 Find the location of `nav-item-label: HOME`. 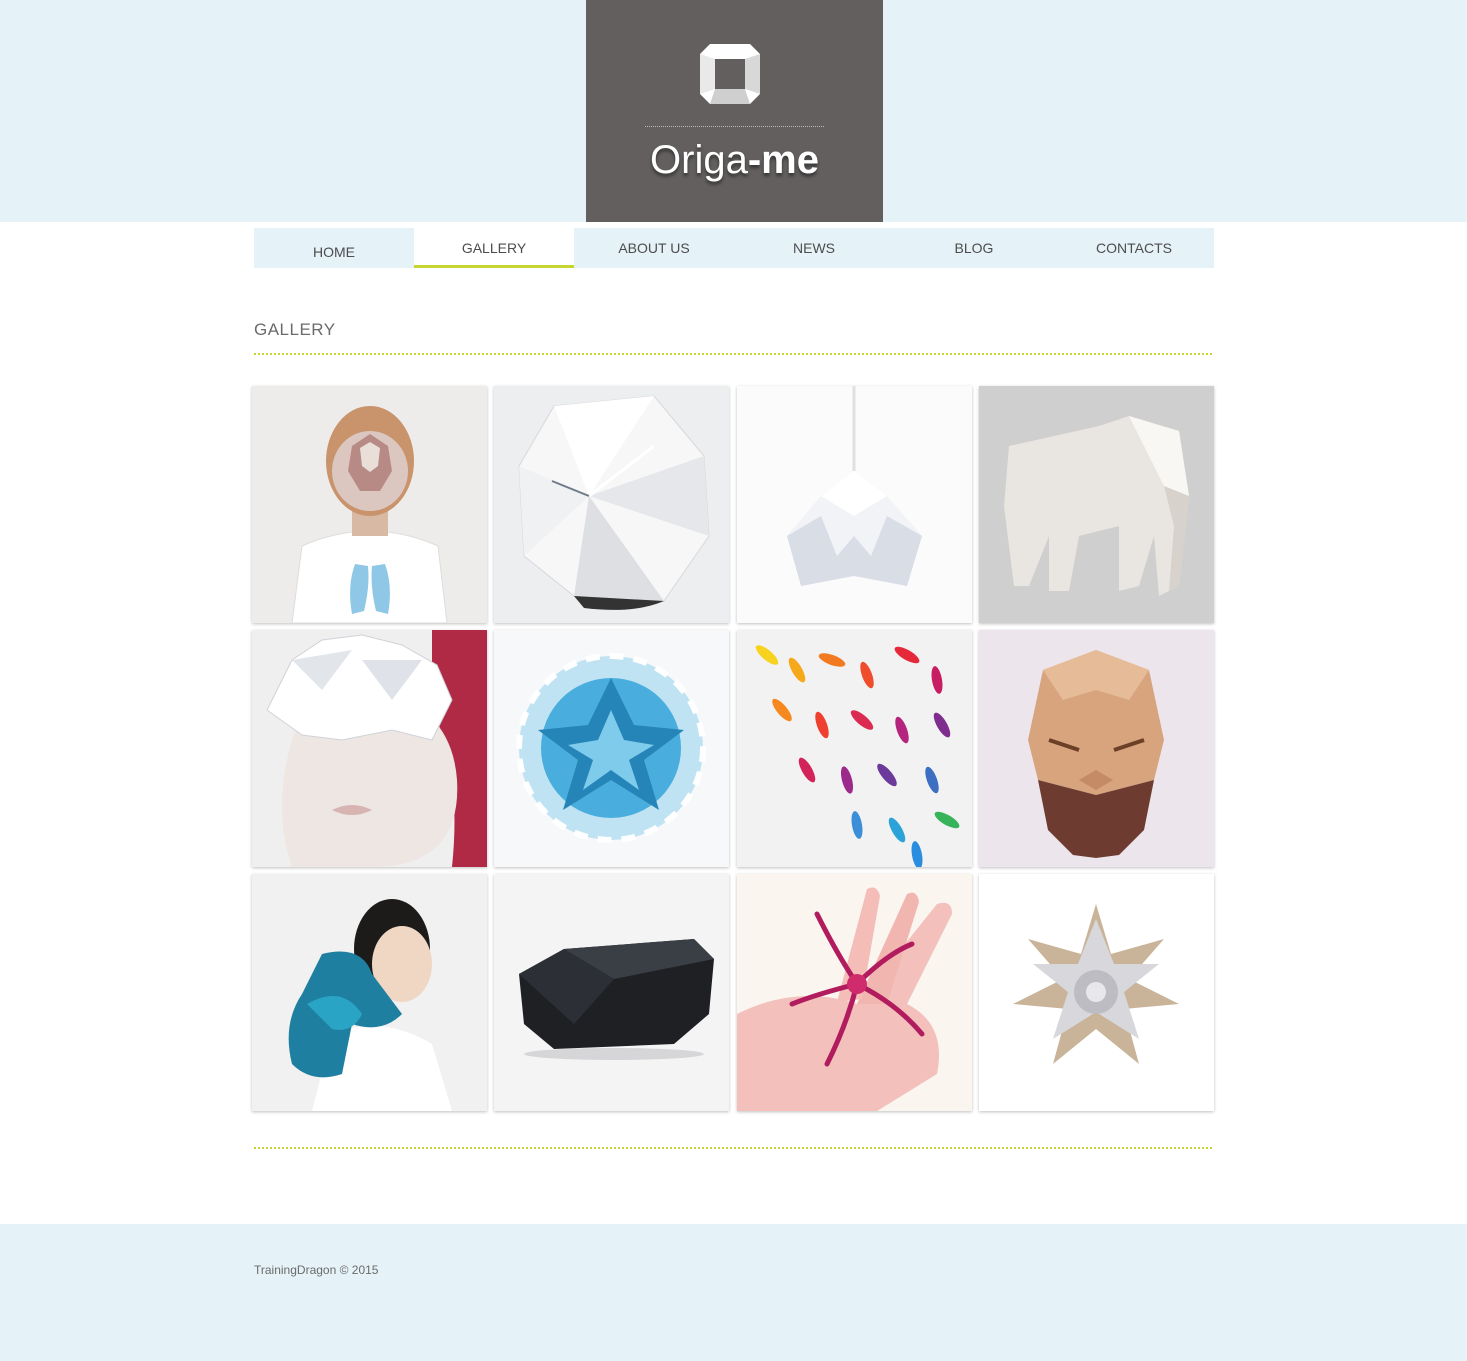

nav-item-label: HOME is located at coordinates (334, 252).